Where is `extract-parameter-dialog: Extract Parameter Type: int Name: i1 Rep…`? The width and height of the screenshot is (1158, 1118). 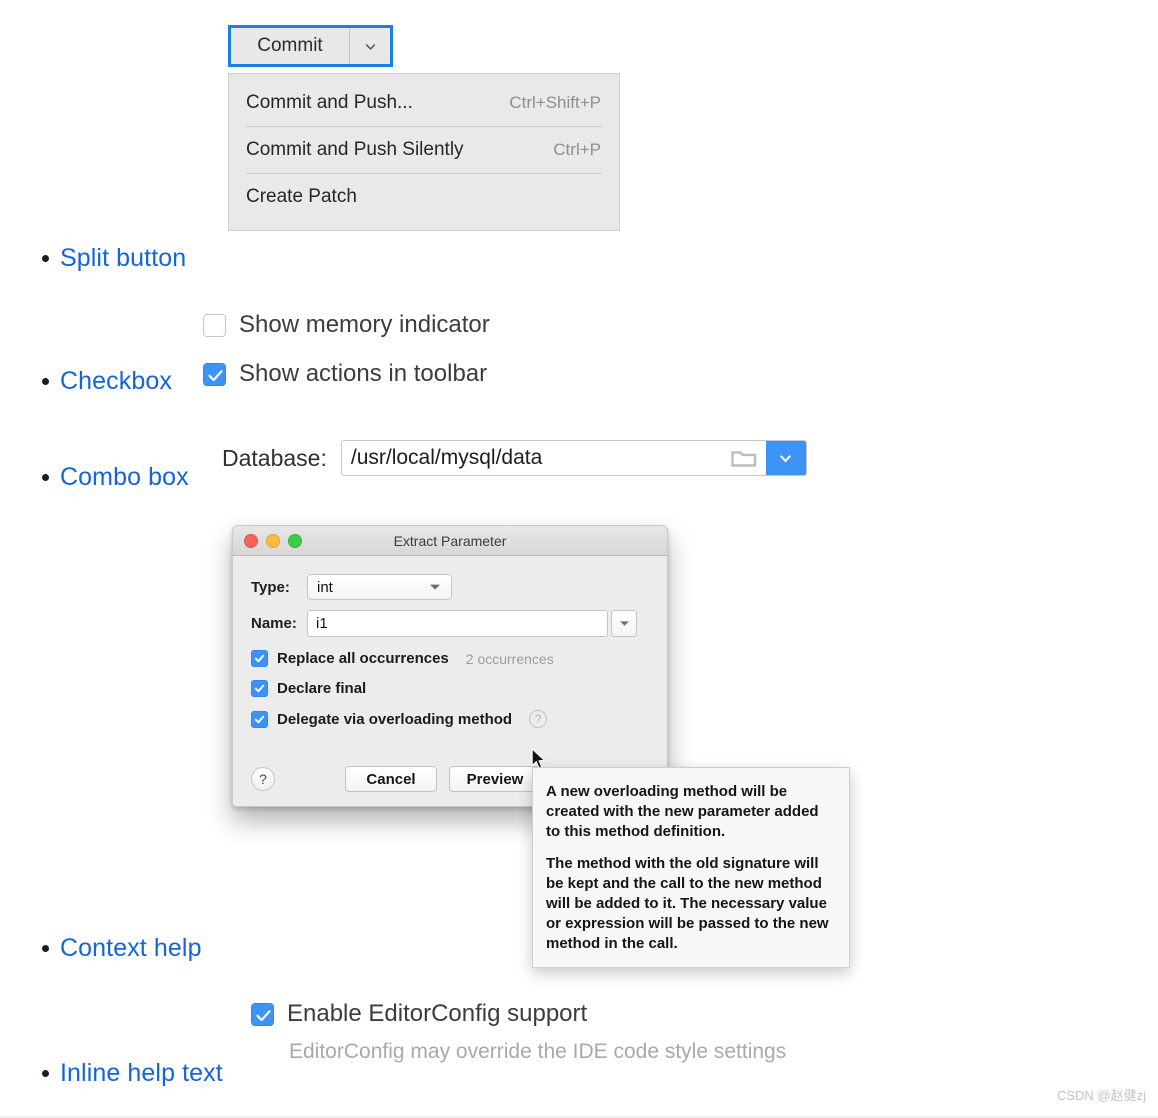 extract-parameter-dialog: Extract Parameter Type: int Name: i1 Rep… is located at coordinates (450, 666).